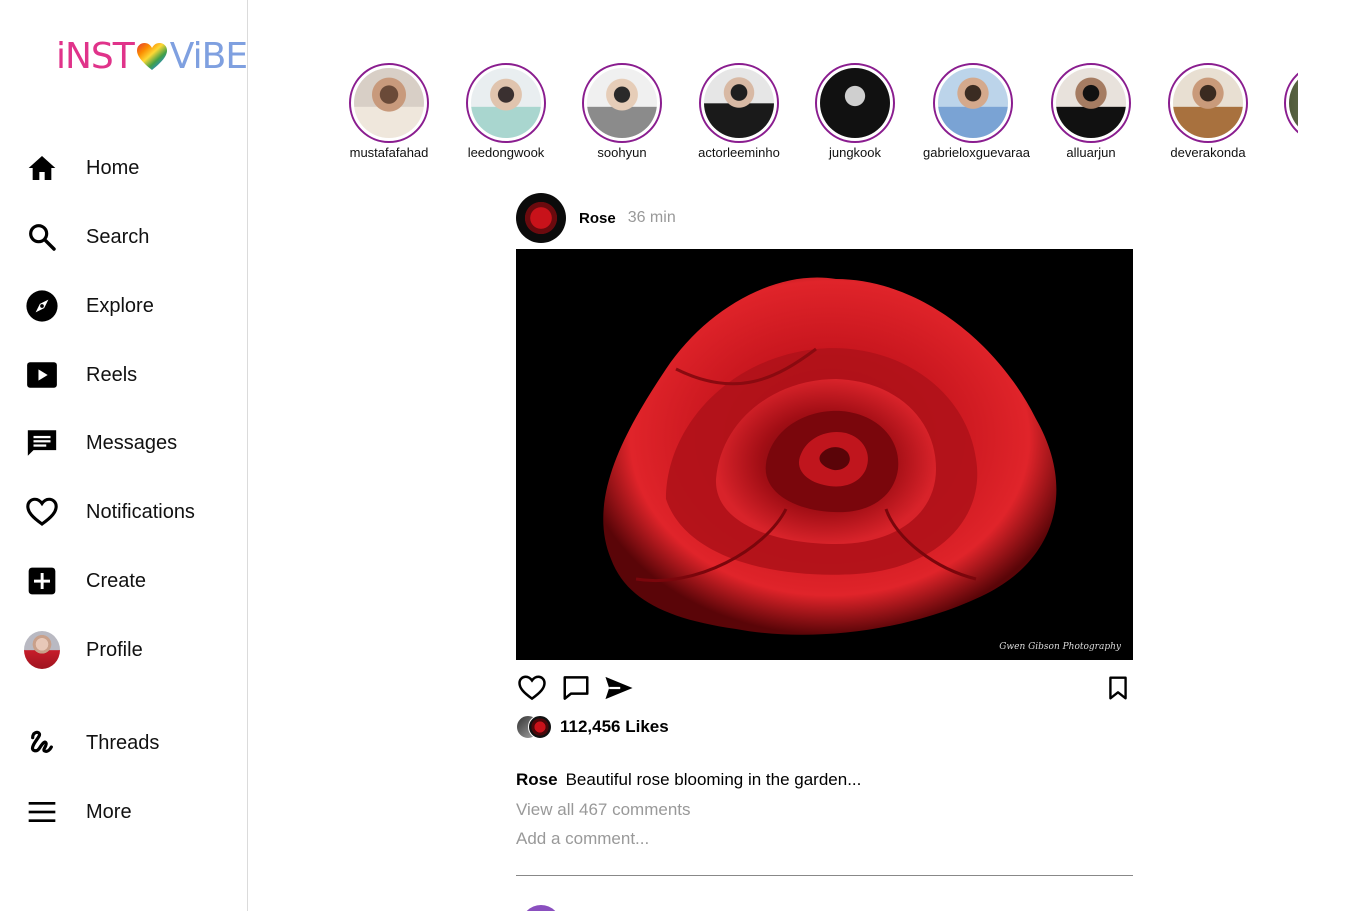  What do you see at coordinates (1208, 152) in the screenshot?
I see `story-username: deverakonda` at bounding box center [1208, 152].